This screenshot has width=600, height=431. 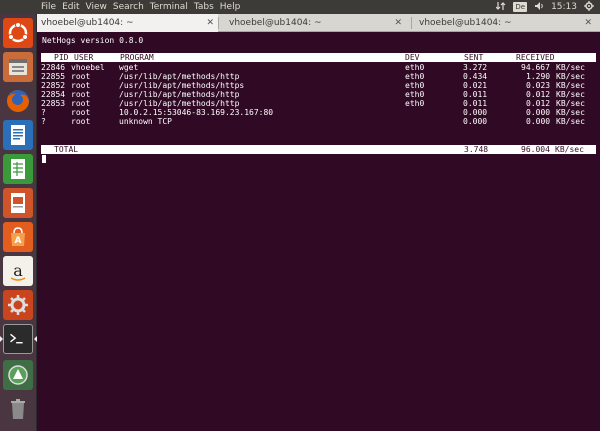 What do you see at coordinates (53, 85) in the screenshot?
I see `row-pid: 22852` at bounding box center [53, 85].